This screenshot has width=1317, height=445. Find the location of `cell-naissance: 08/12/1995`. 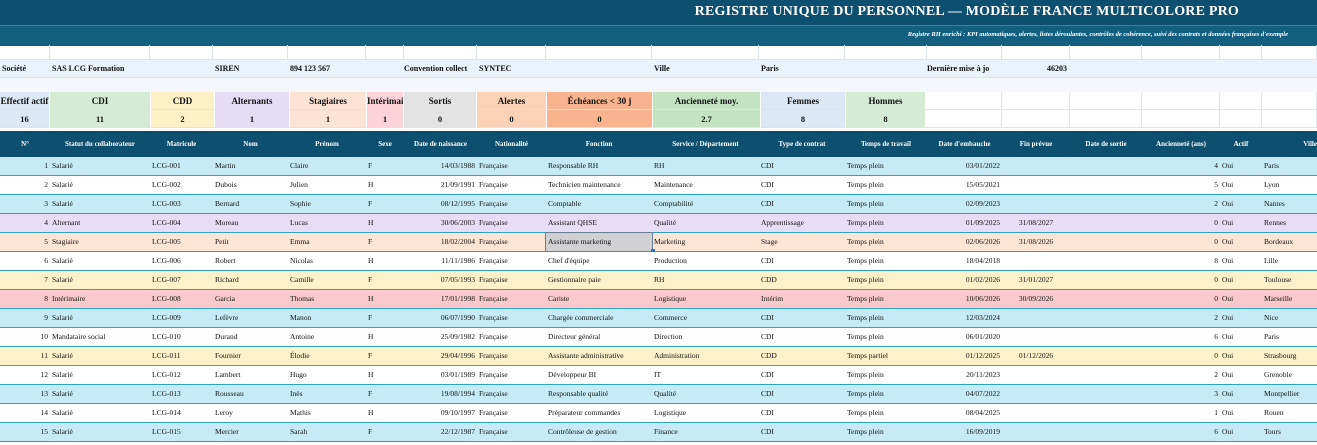

cell-naissance: 08/12/1995 is located at coordinates (440, 204).